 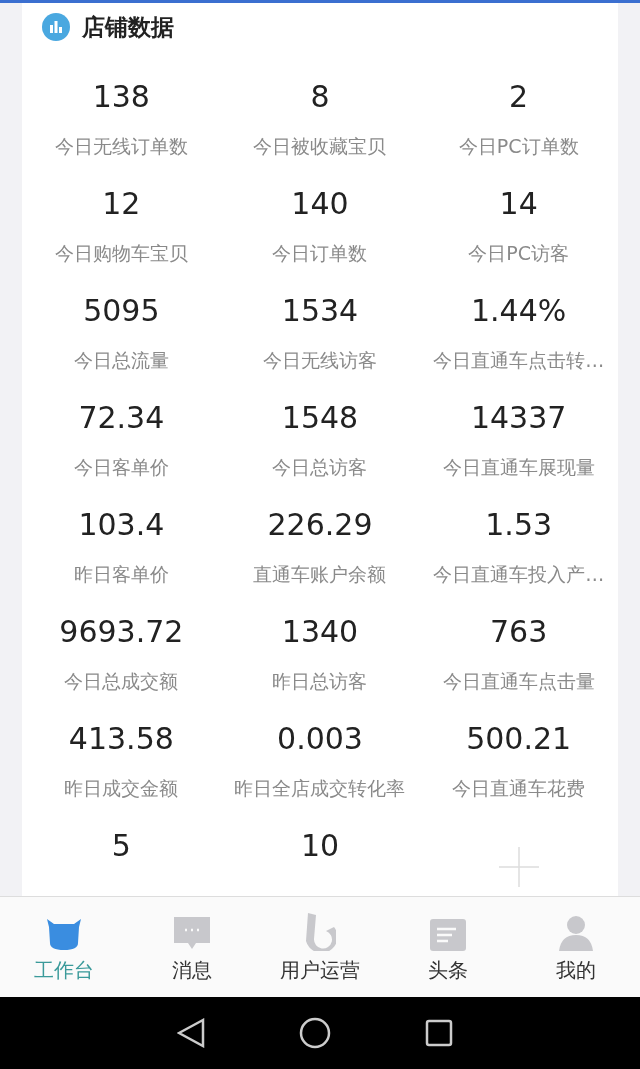 What do you see at coordinates (121, 739) in the screenshot?
I see `stat-value: 413.58` at bounding box center [121, 739].